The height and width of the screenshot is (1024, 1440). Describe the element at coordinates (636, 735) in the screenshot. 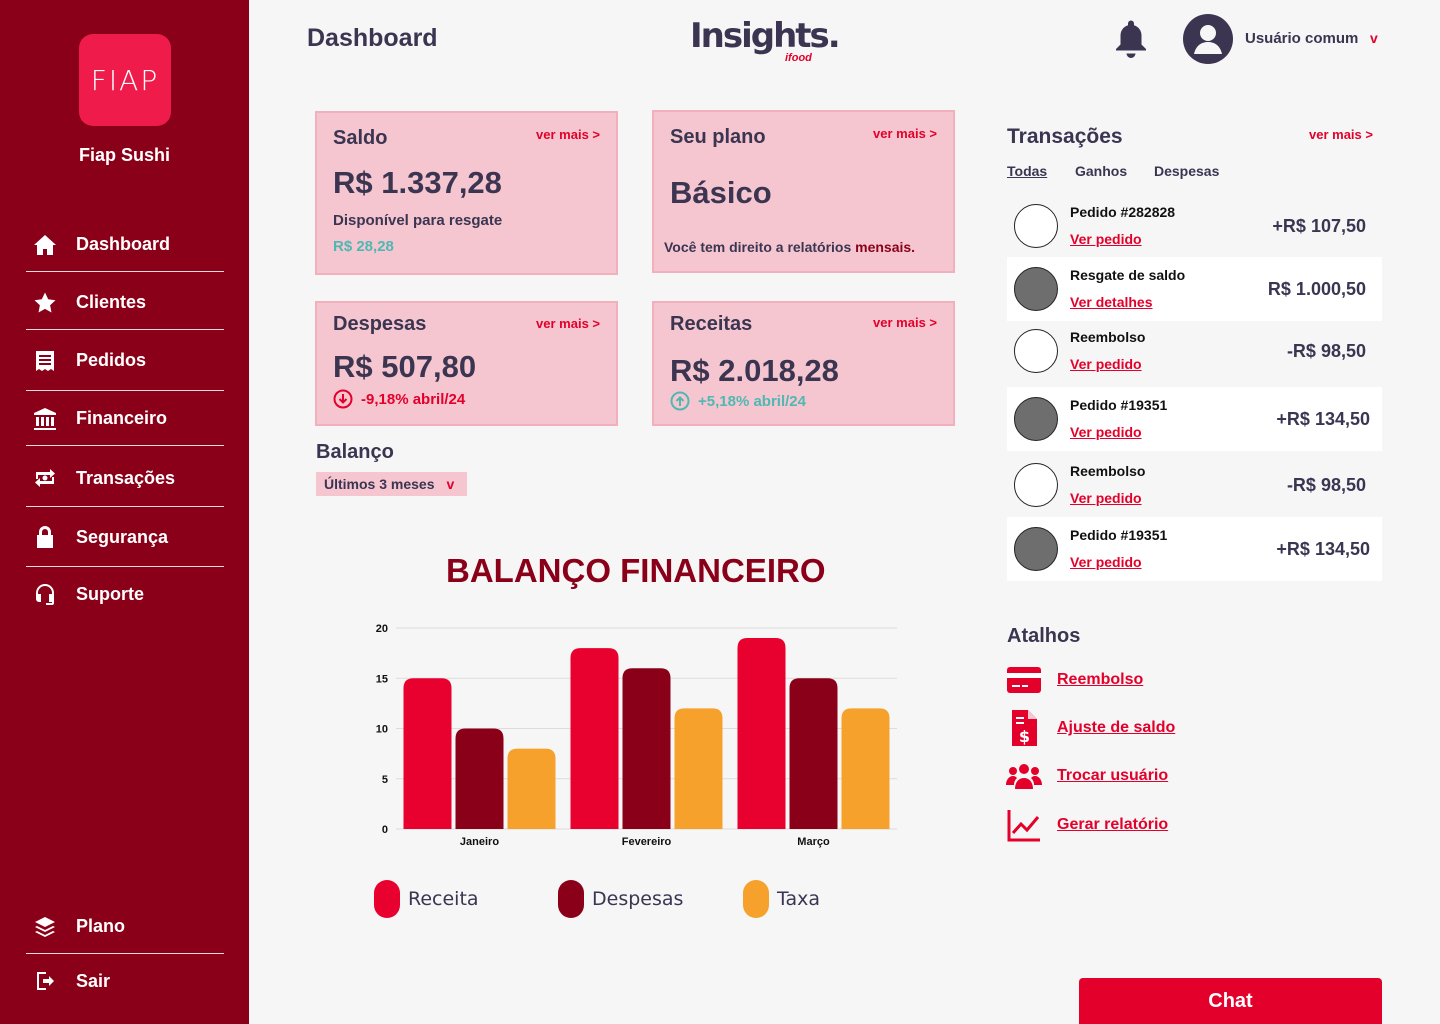

I see `bar-chart: 0 5 10 15 20 Janeiro Fevereiro Março` at that location.